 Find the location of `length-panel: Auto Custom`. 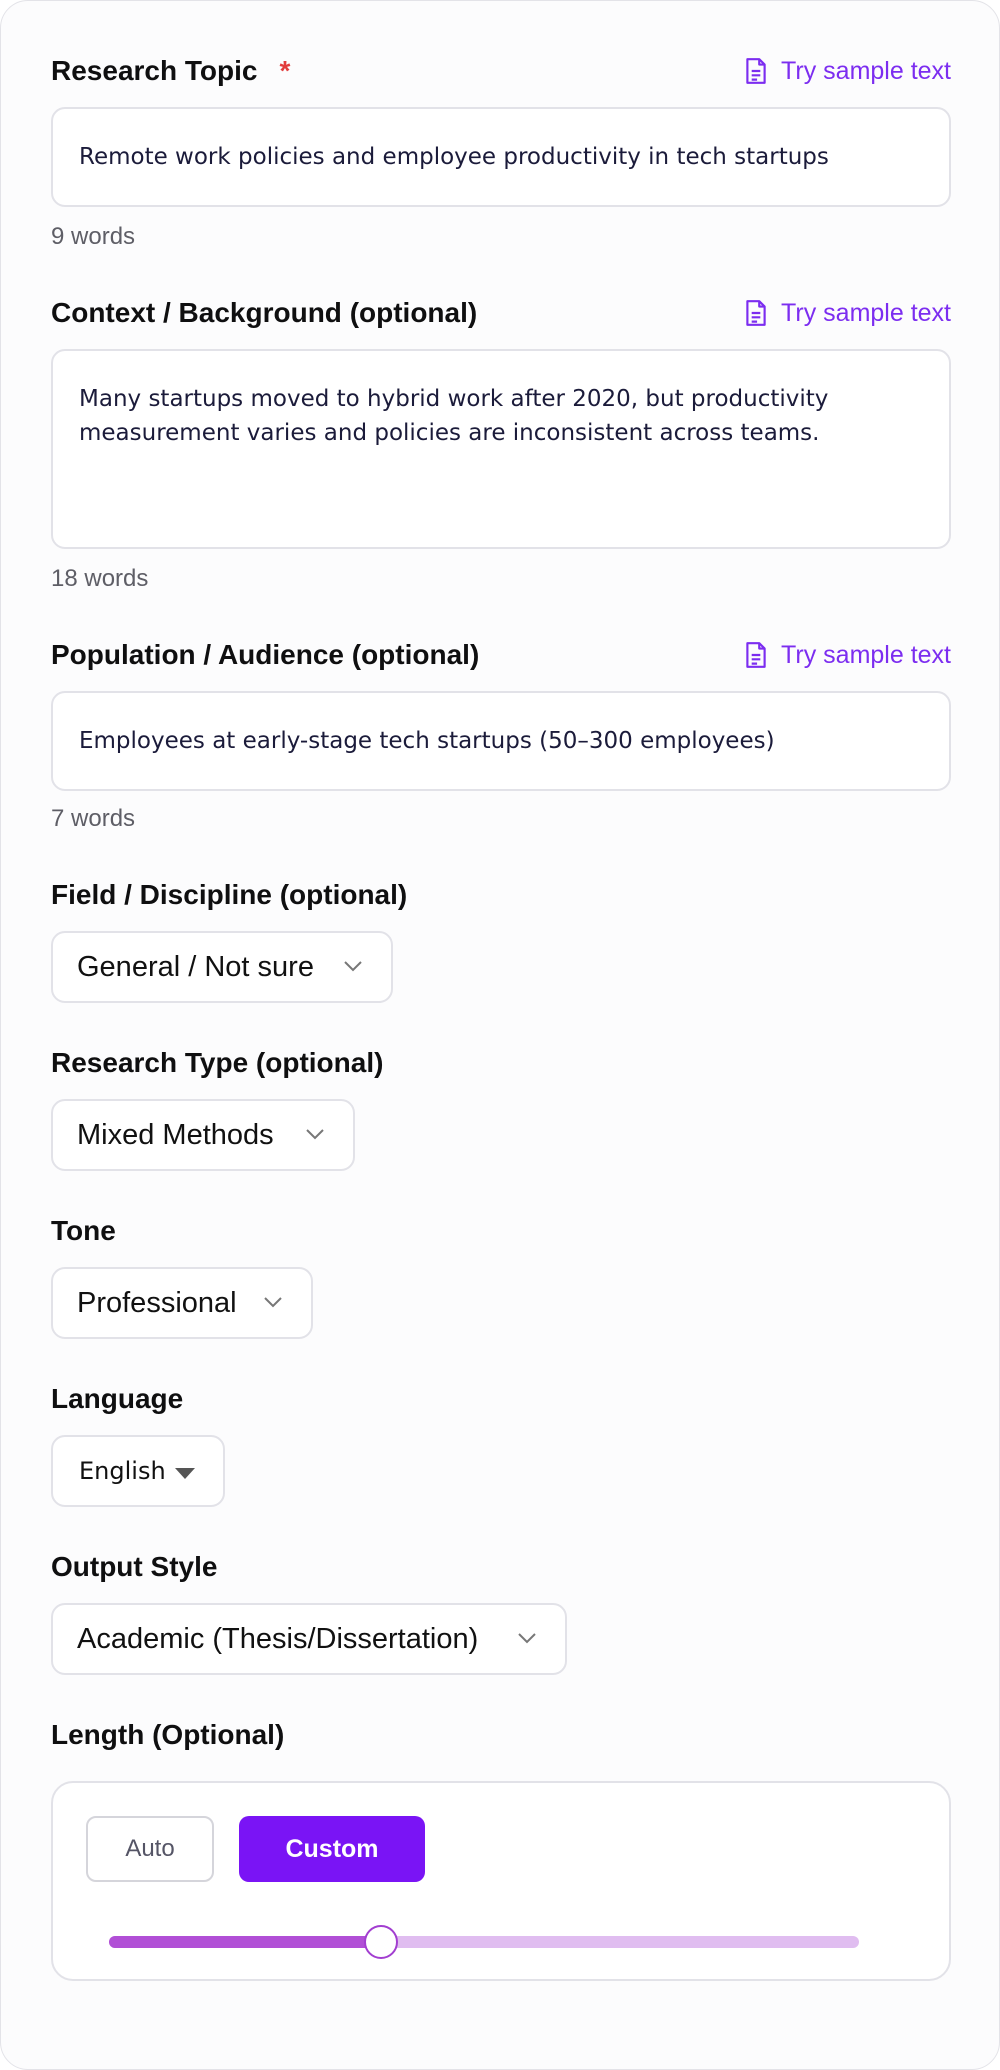

length-panel: Auto Custom is located at coordinates (501, 1881).